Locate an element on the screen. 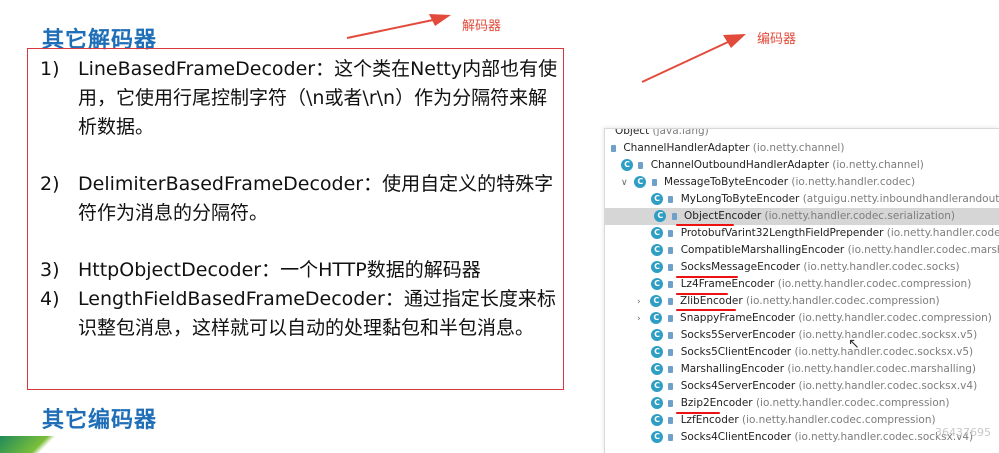  decoder-item-number: 4) is located at coordinates (50, 299).